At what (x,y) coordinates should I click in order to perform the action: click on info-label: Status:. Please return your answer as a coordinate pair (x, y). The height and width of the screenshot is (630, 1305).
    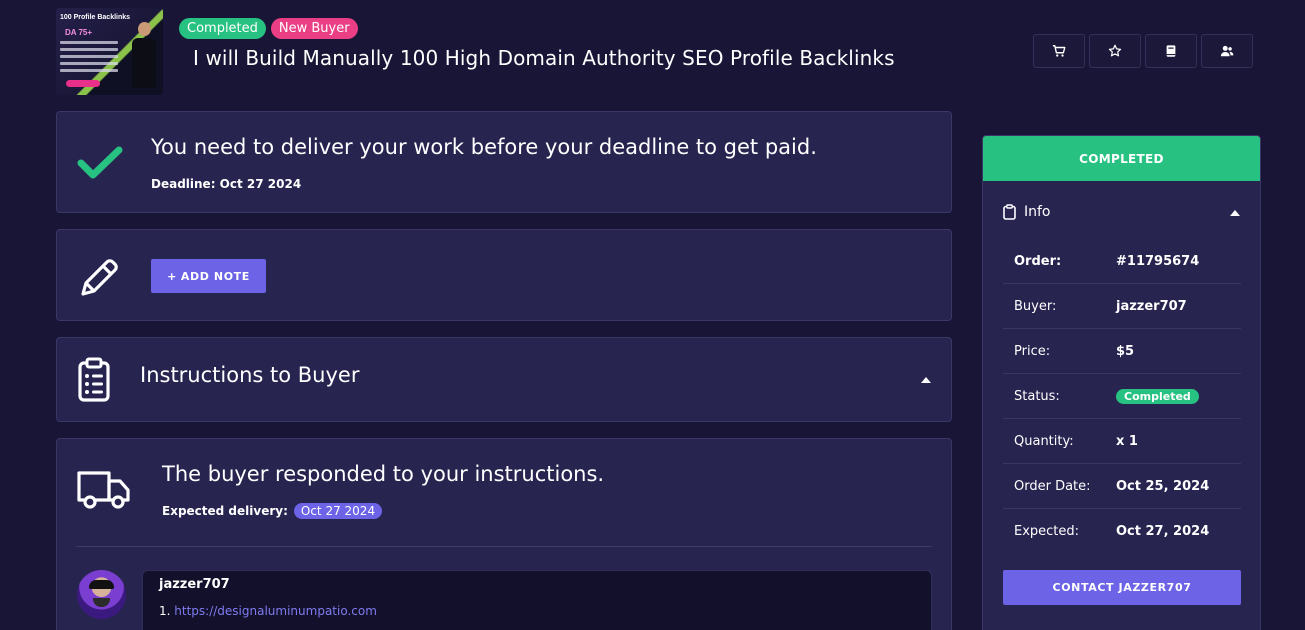
    Looking at the image, I should click on (1037, 396).